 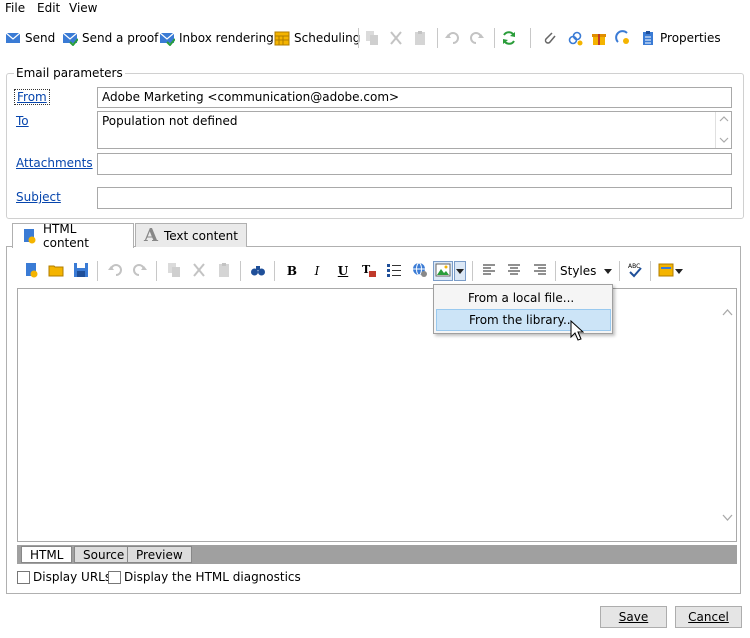 I want to click on attach-button, so click(x=550, y=38).